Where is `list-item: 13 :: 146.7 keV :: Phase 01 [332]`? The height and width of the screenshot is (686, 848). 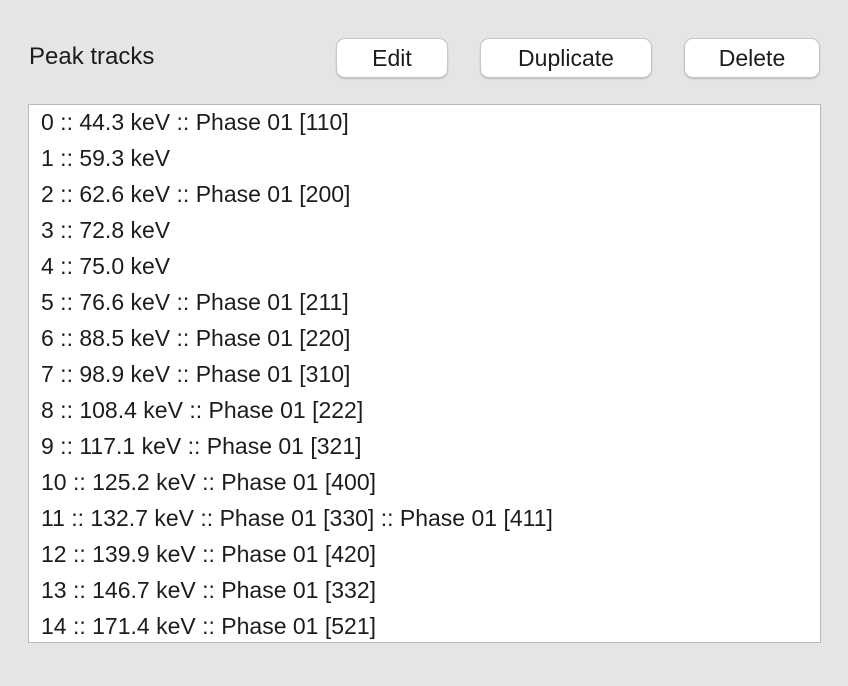
list-item: 13 :: 146.7 keV :: Phase 01 [332] is located at coordinates (297, 590).